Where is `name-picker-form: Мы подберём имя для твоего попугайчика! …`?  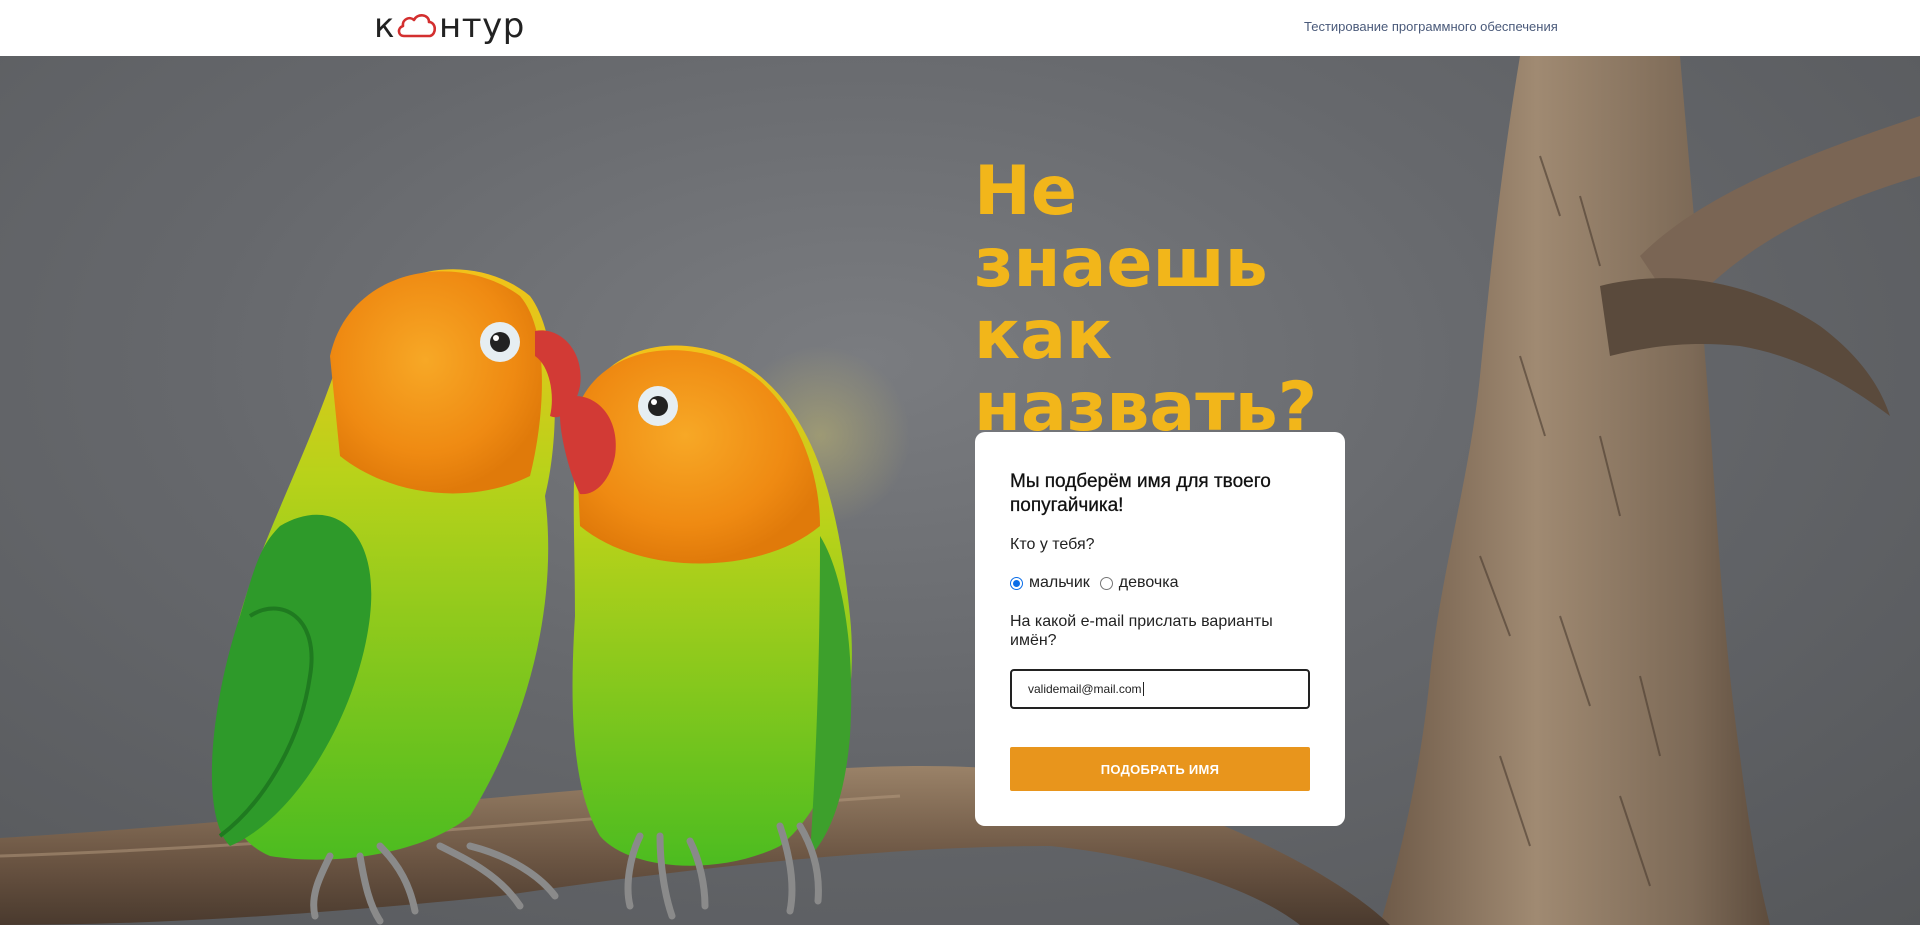 name-picker-form: Мы подберём имя для твоего попугайчика! … is located at coordinates (1160, 629).